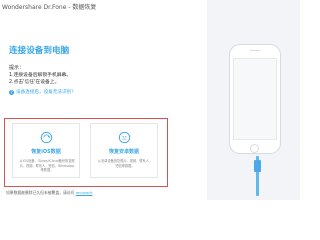 Image resolution: width=320 pixels, height=240 pixels. Describe the element at coordinates (46, 92) in the screenshot. I see `help-link-label: 设备连接后，设备无法识别？` at that location.